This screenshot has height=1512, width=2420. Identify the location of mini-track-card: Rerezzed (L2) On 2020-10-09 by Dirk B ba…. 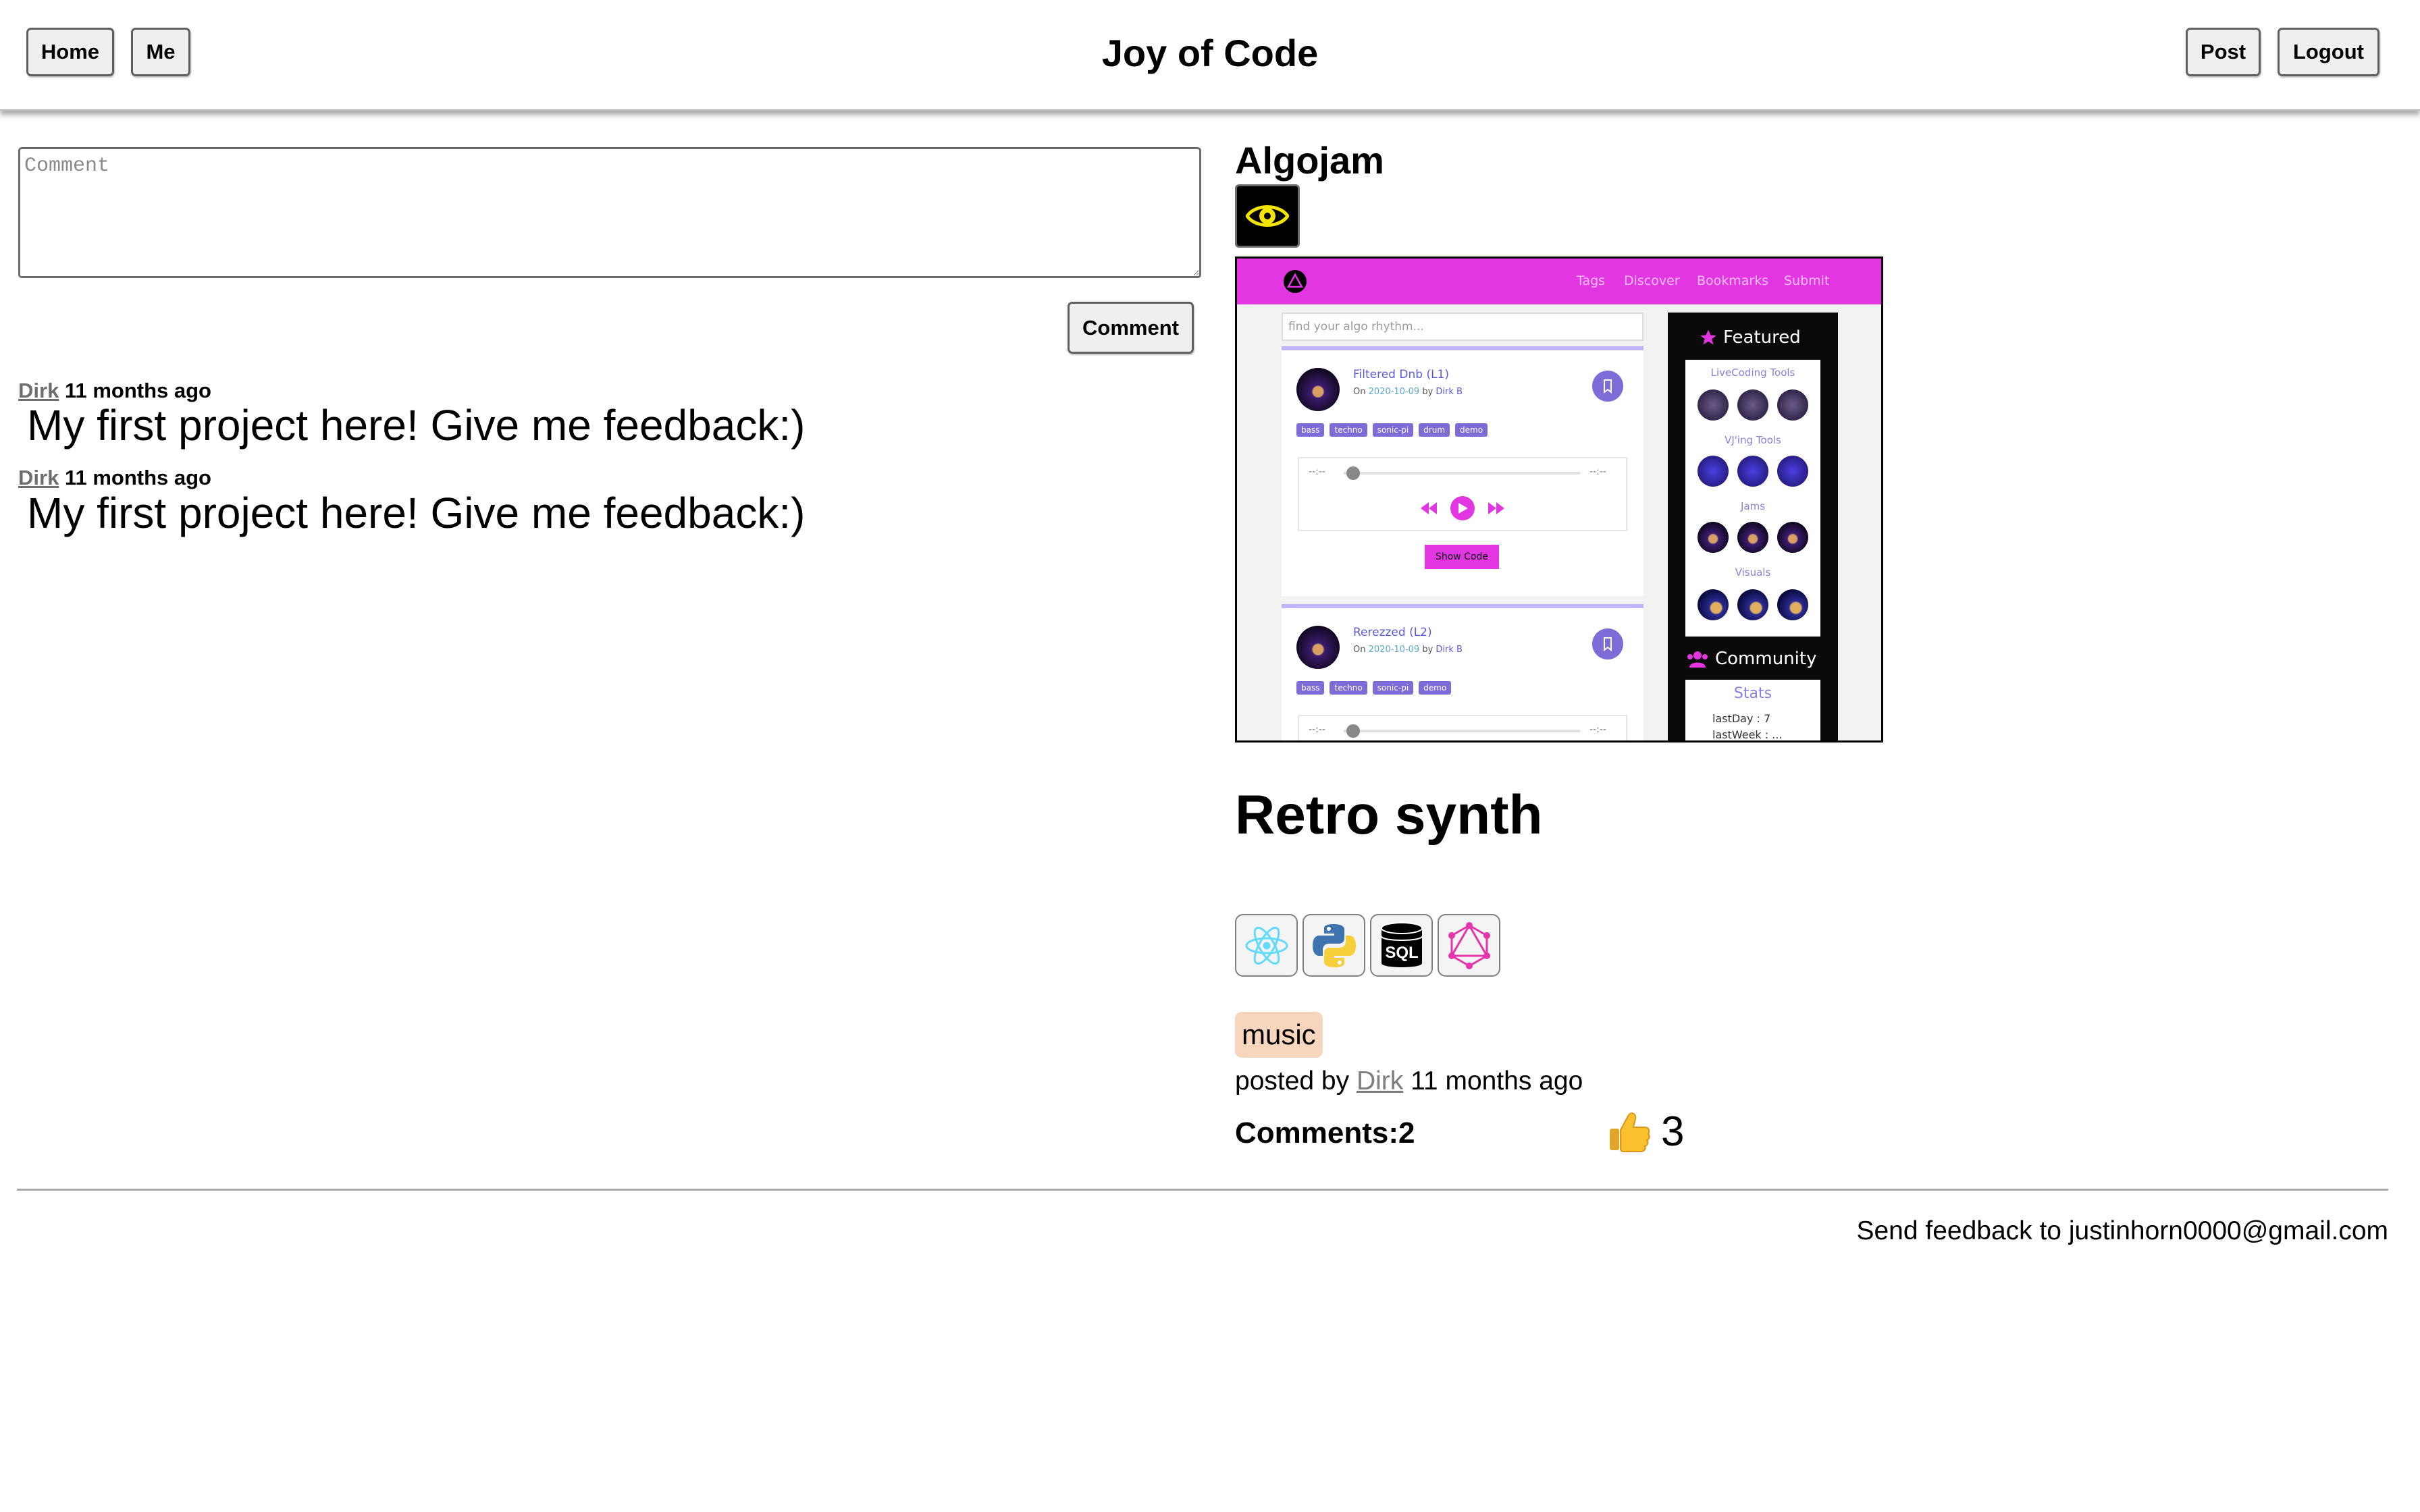
(1462, 672).